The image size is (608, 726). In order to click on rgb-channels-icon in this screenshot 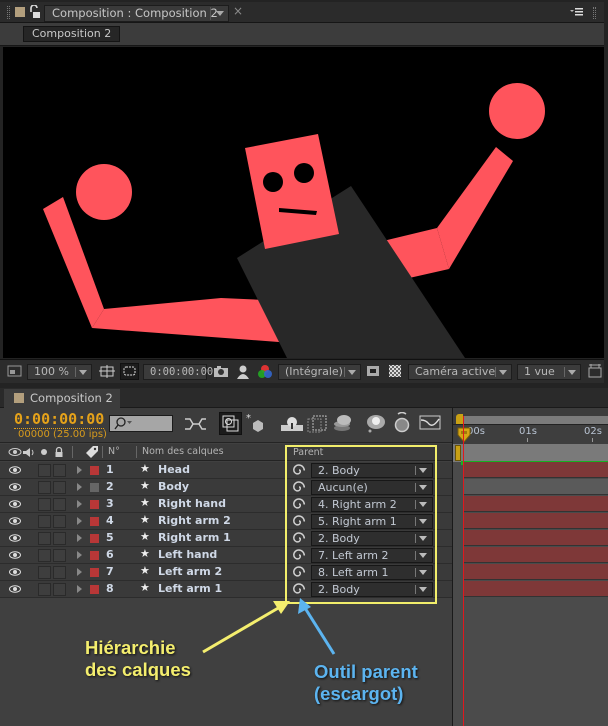, I will do `click(264, 372)`.